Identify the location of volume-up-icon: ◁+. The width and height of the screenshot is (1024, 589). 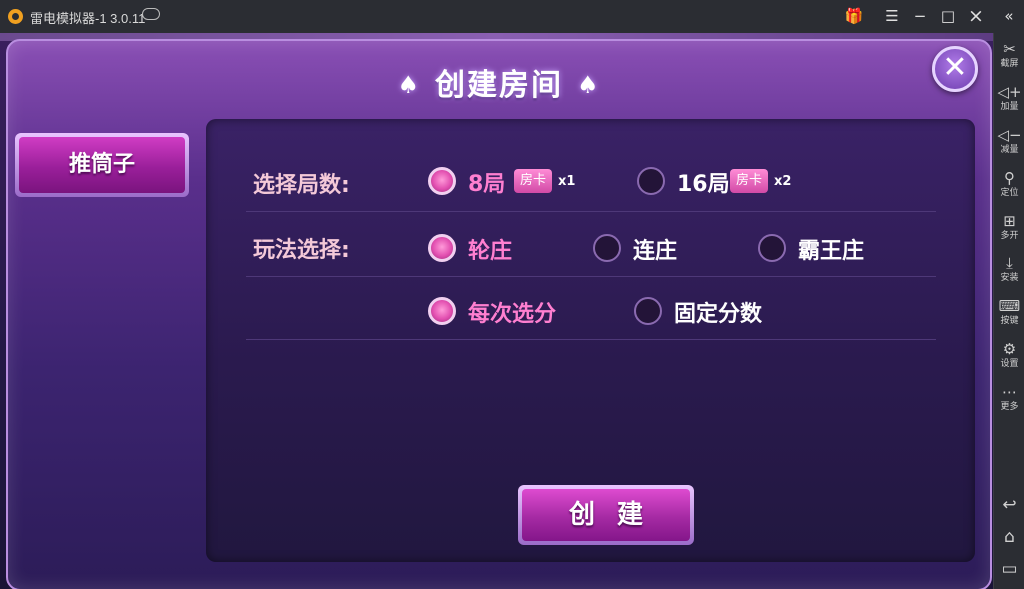
(1009, 92).